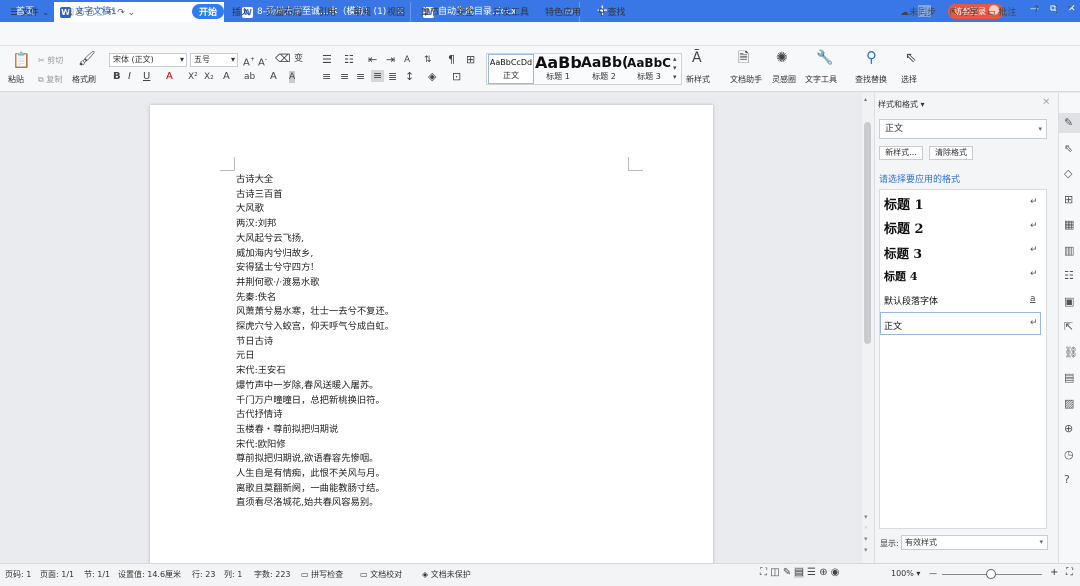  What do you see at coordinates (117, 77) in the screenshot?
I see `bold-icon: B` at bounding box center [117, 77].